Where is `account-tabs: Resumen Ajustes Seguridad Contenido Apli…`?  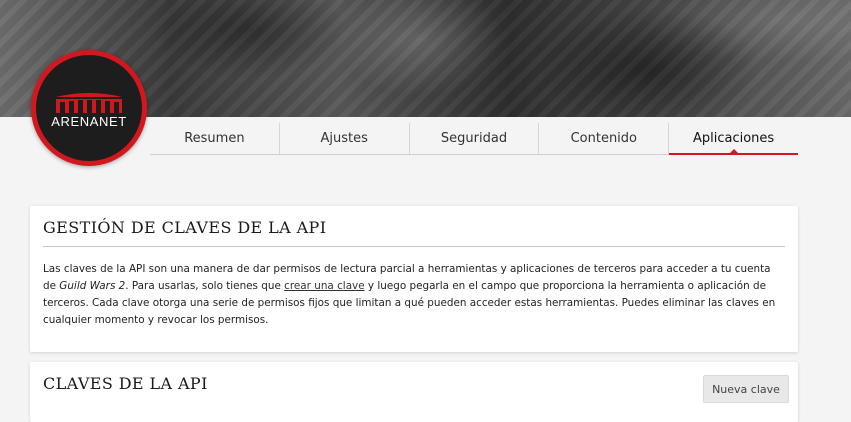 account-tabs: Resumen Ajustes Seguridad Contenido Apli… is located at coordinates (474, 139).